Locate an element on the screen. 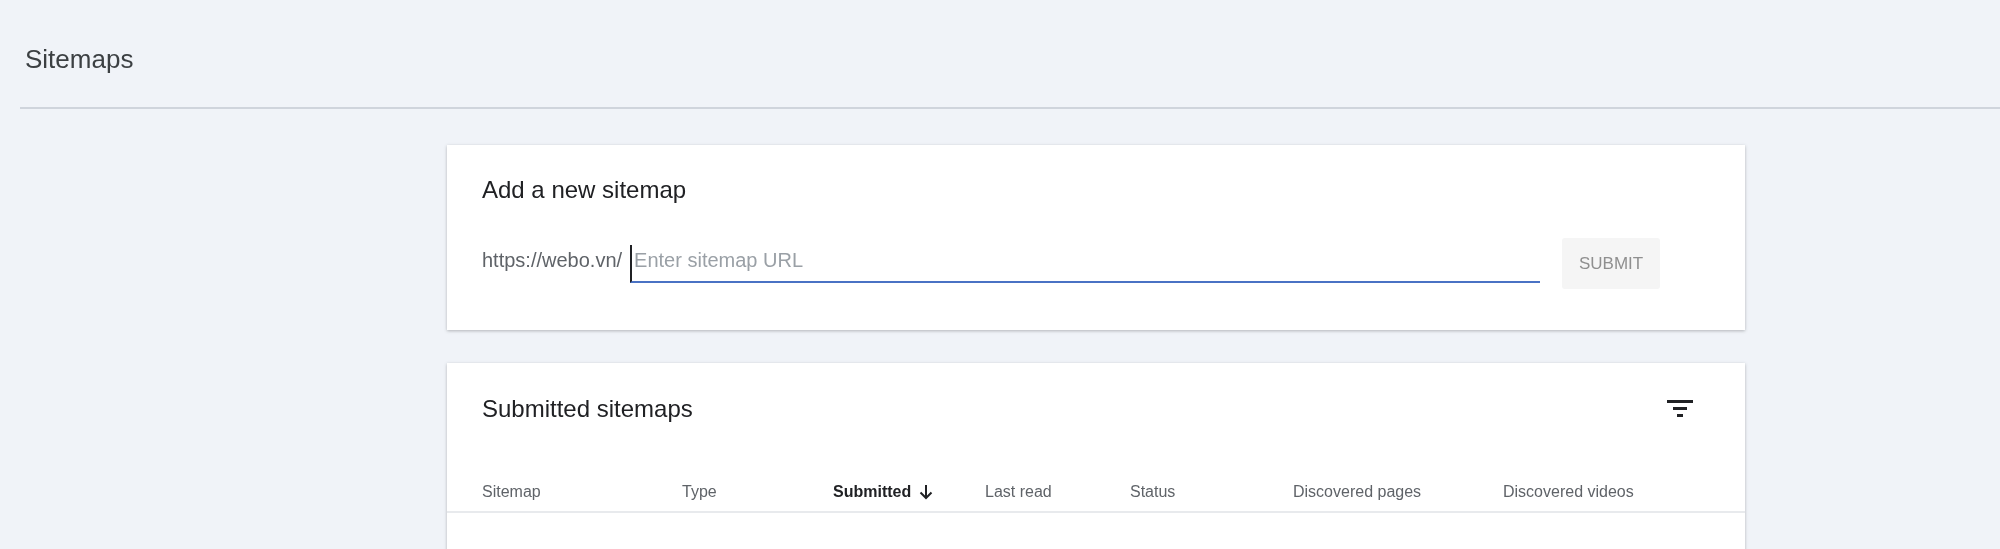 The height and width of the screenshot is (549, 2000). column-header: Status is located at coordinates (1153, 492).